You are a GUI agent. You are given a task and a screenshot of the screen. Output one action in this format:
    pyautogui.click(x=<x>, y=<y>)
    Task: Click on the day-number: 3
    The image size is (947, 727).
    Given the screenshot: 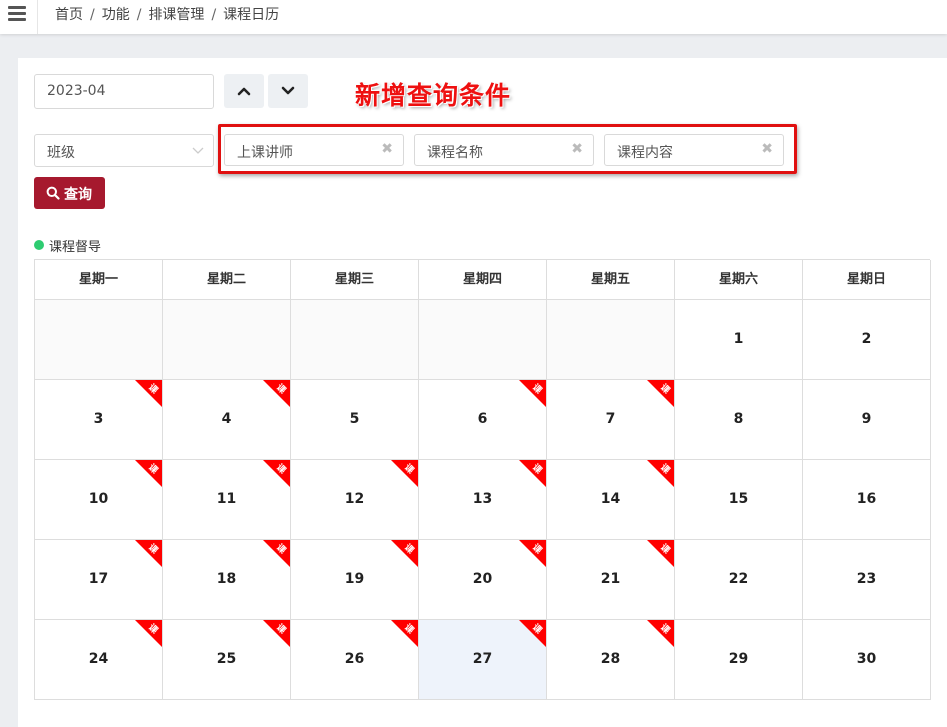 What is the action you would take?
    pyautogui.click(x=98, y=419)
    